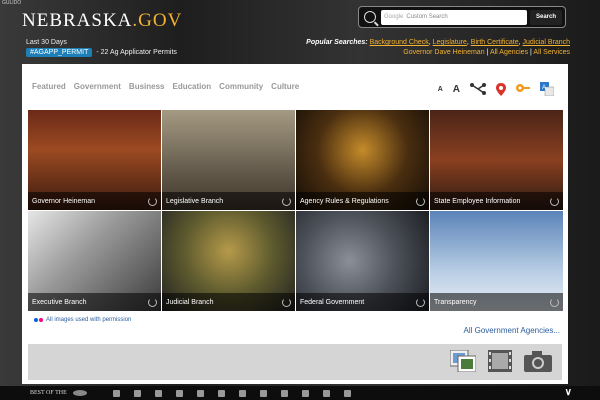  What do you see at coordinates (231, 393) in the screenshot?
I see `footer-icons` at bounding box center [231, 393].